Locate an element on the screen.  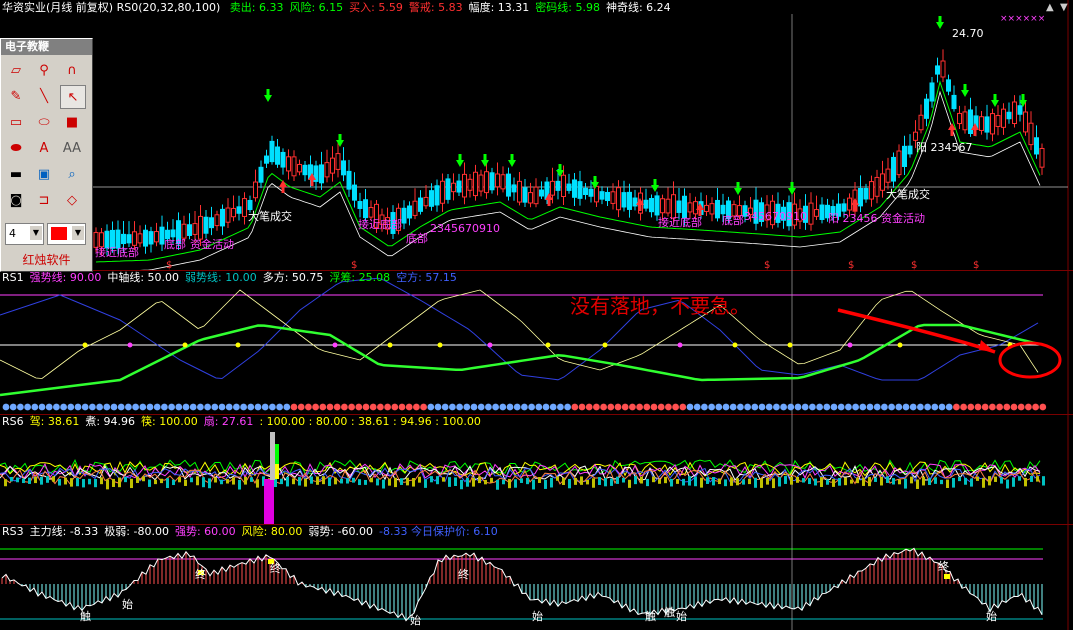
rs1-item: RS1 is located at coordinates (13, 277).